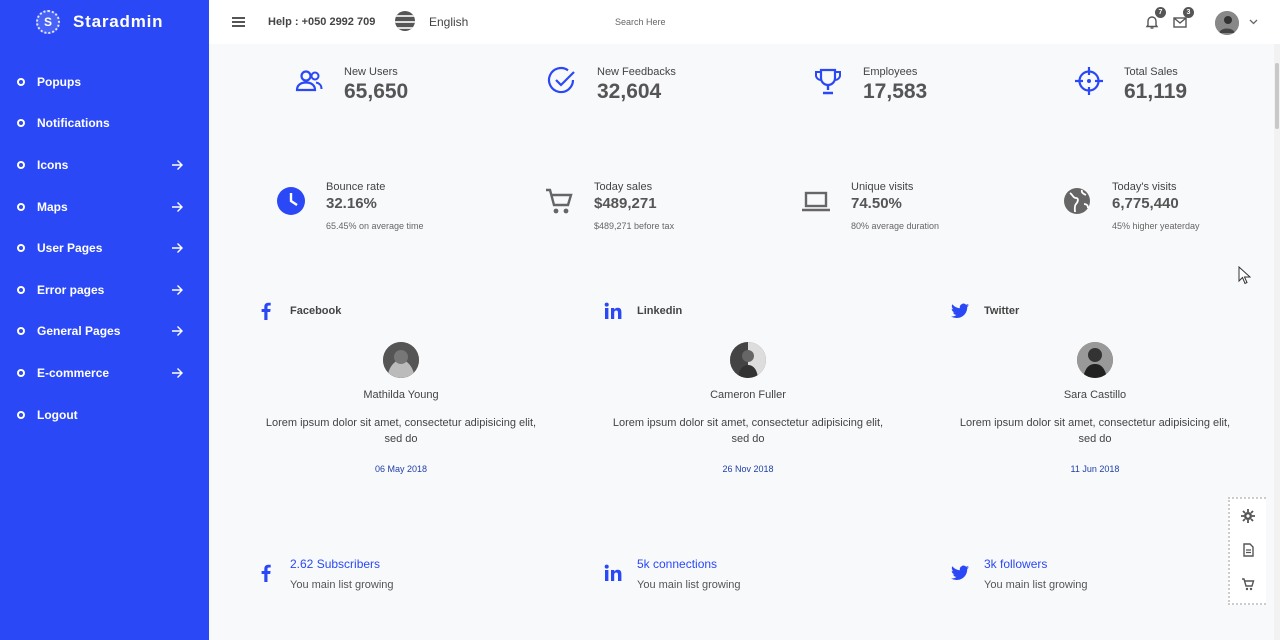  Describe the element at coordinates (59, 81) in the screenshot. I see `sidebar-item-label: Popups` at that location.